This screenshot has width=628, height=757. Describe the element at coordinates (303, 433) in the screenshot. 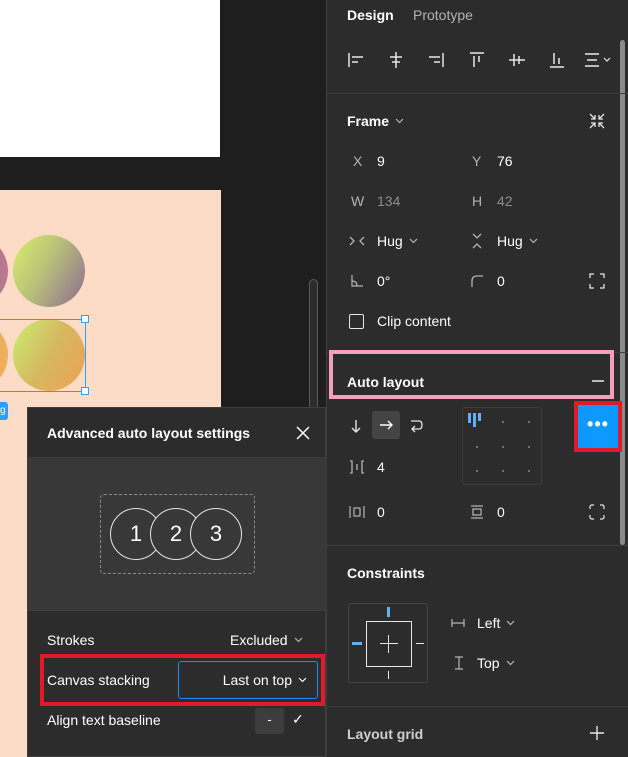

I see `close-icon` at that location.